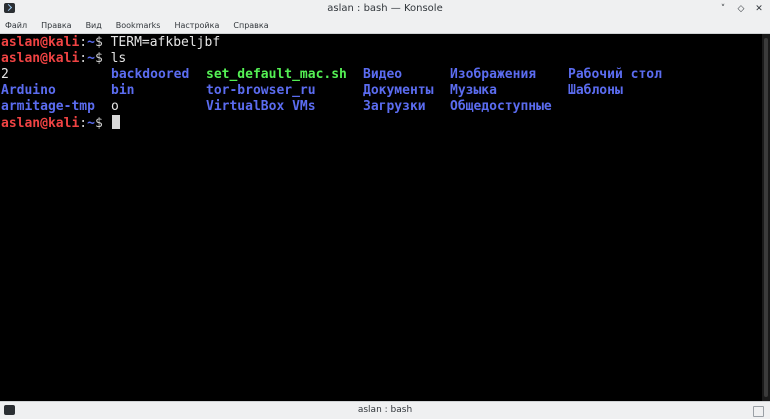 Image resolution: width=770 pixels, height=419 pixels. What do you see at coordinates (250, 25) in the screenshot?
I see `menu-help: Справка` at bounding box center [250, 25].